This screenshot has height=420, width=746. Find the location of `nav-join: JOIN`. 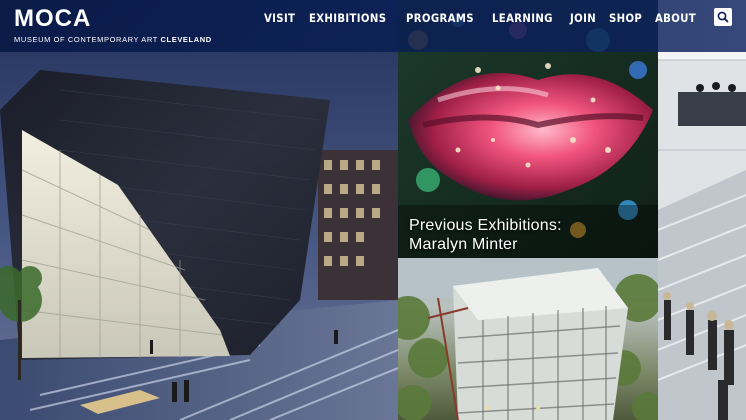

nav-join: JOIN is located at coordinates (583, 18).